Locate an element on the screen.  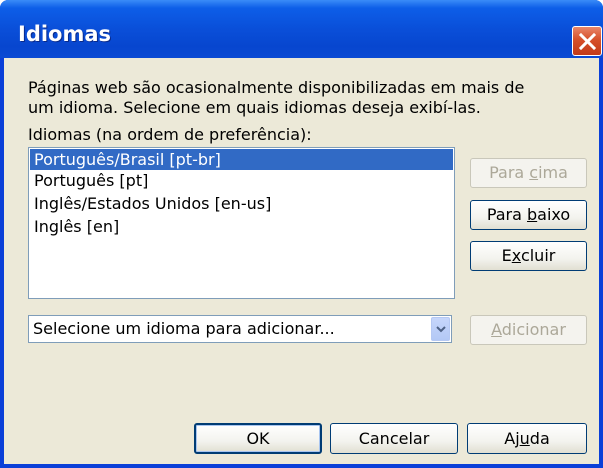
chevron-down-icon is located at coordinates (441, 329).